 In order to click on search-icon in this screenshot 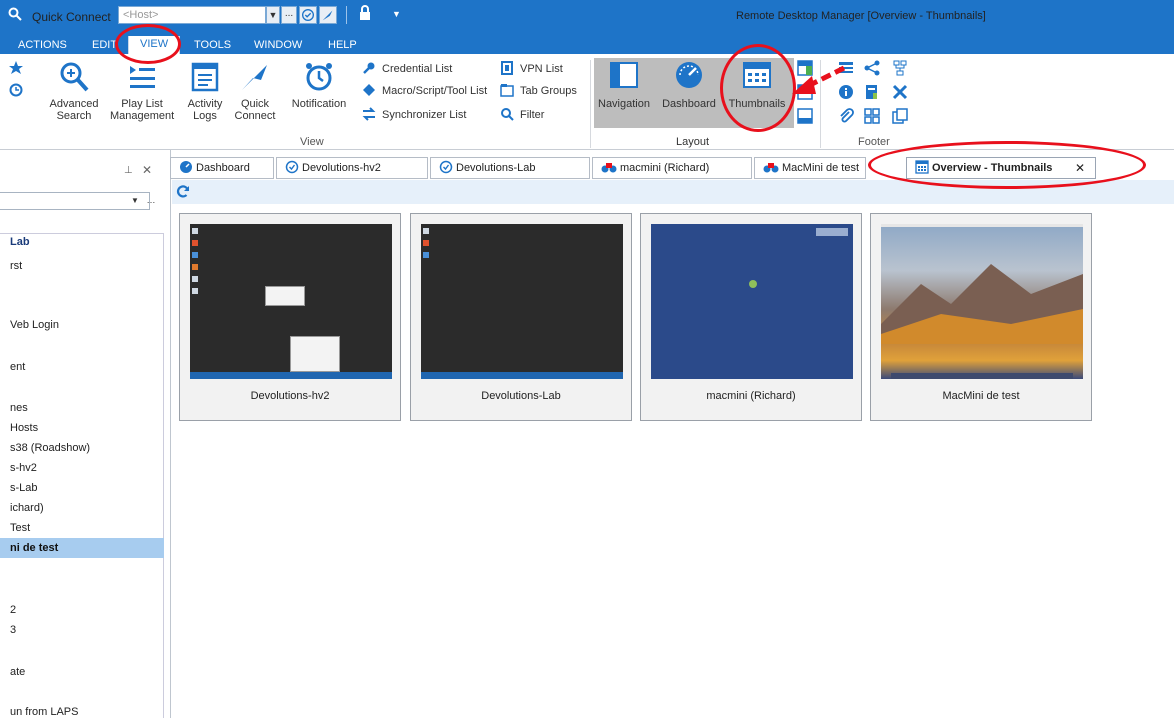, I will do `click(15, 14)`.